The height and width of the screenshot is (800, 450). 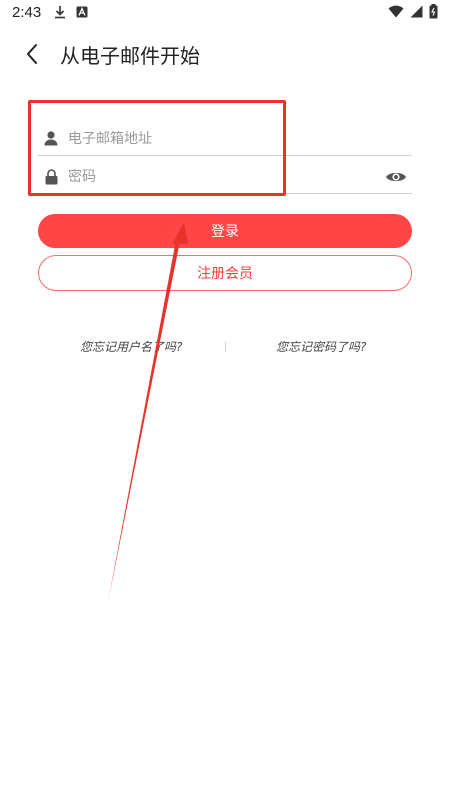 I want to click on eye-icon, so click(x=396, y=176).